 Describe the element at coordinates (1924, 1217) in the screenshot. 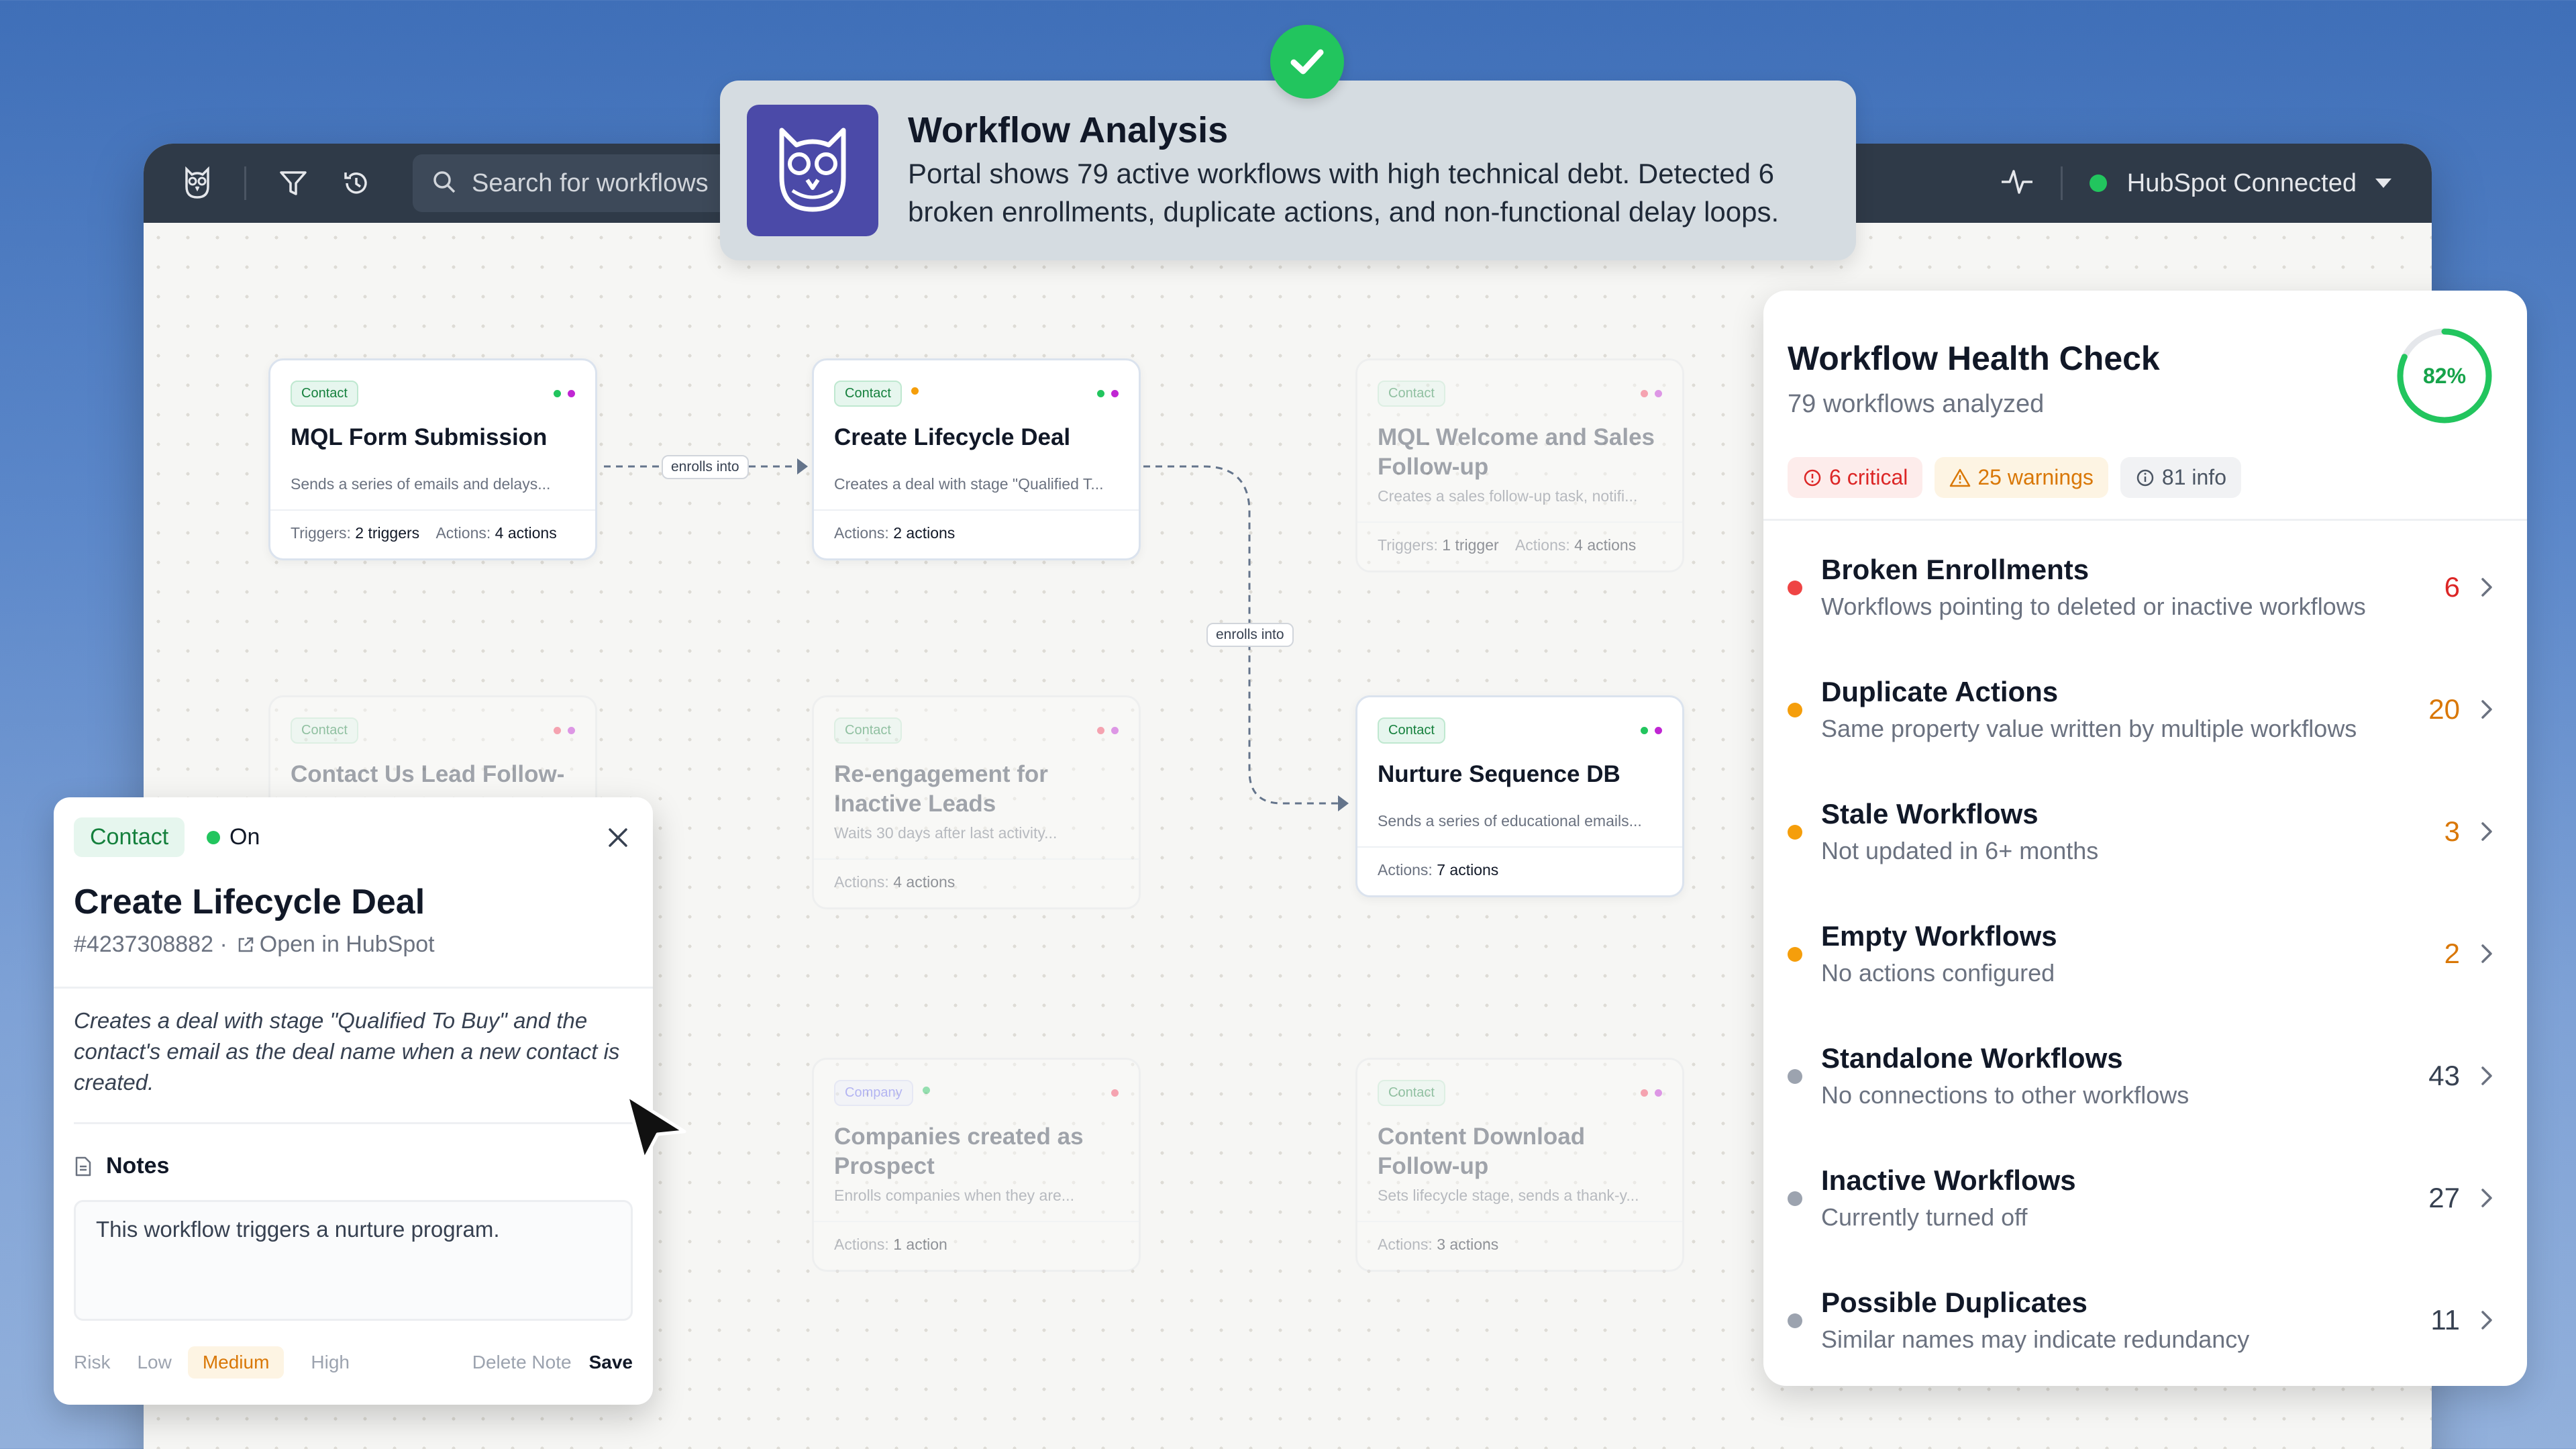

I see `issue-description: Currently turned off` at that location.